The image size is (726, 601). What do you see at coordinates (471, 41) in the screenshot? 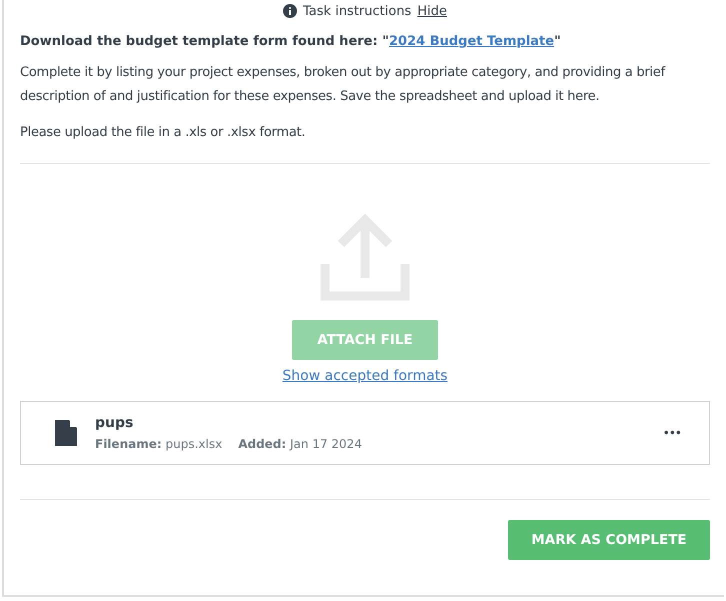
I see `template-link: 2024 Budget Template` at bounding box center [471, 41].